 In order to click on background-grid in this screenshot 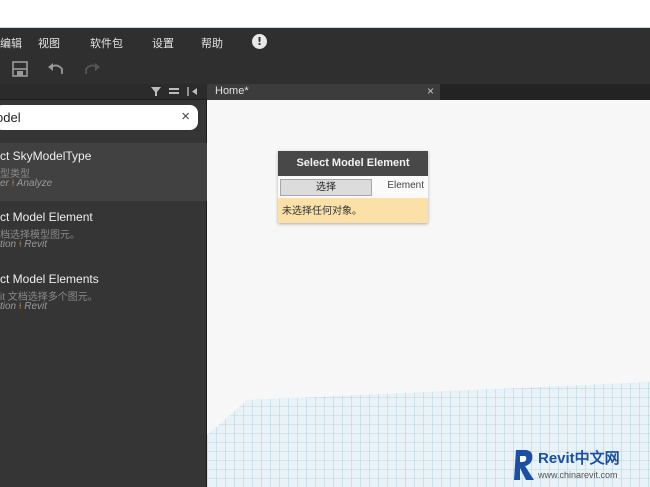, I will do `click(428, 434)`.